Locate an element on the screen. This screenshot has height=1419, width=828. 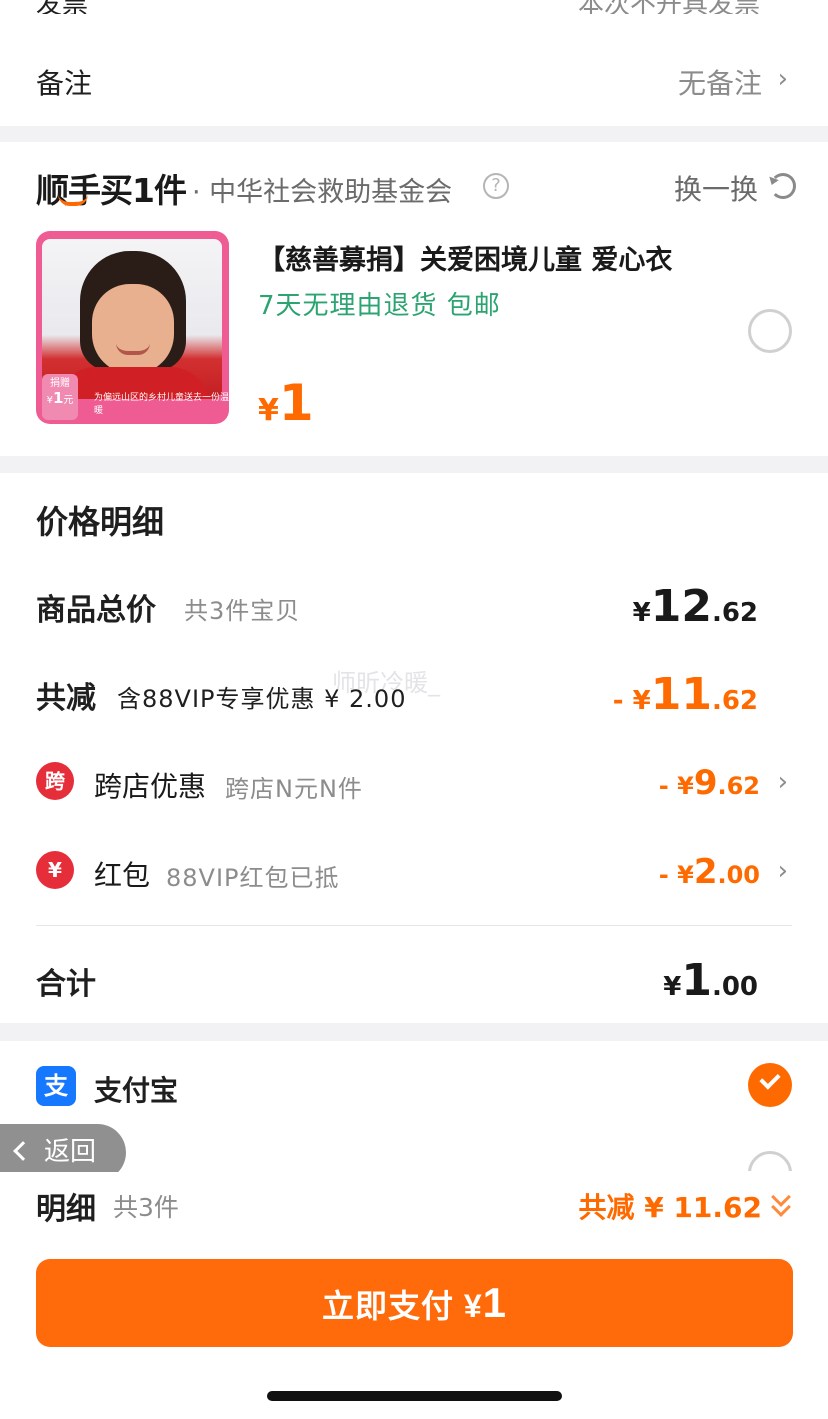
detail-count: 共3件 is located at coordinates (146, 1207).